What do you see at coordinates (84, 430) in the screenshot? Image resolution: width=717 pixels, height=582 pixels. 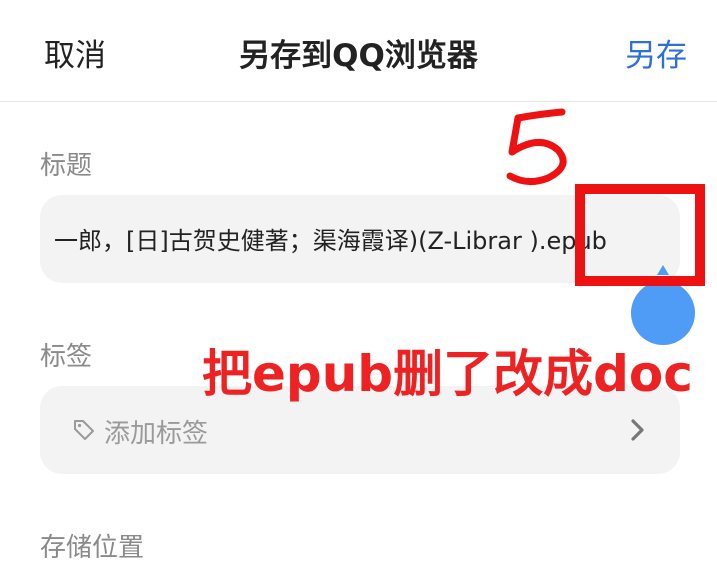 I see `tag-icon` at bounding box center [84, 430].